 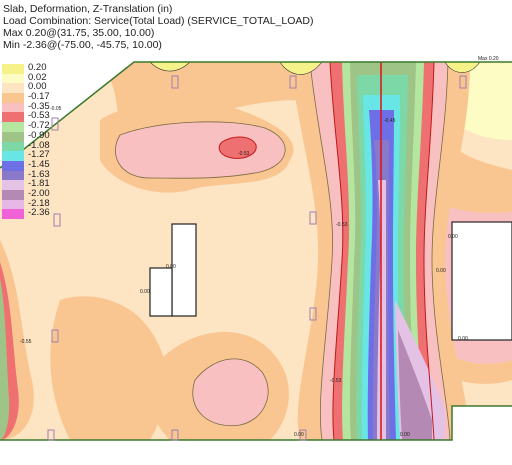 I want to click on contour-label: Max 0.20, so click(x=488, y=59).